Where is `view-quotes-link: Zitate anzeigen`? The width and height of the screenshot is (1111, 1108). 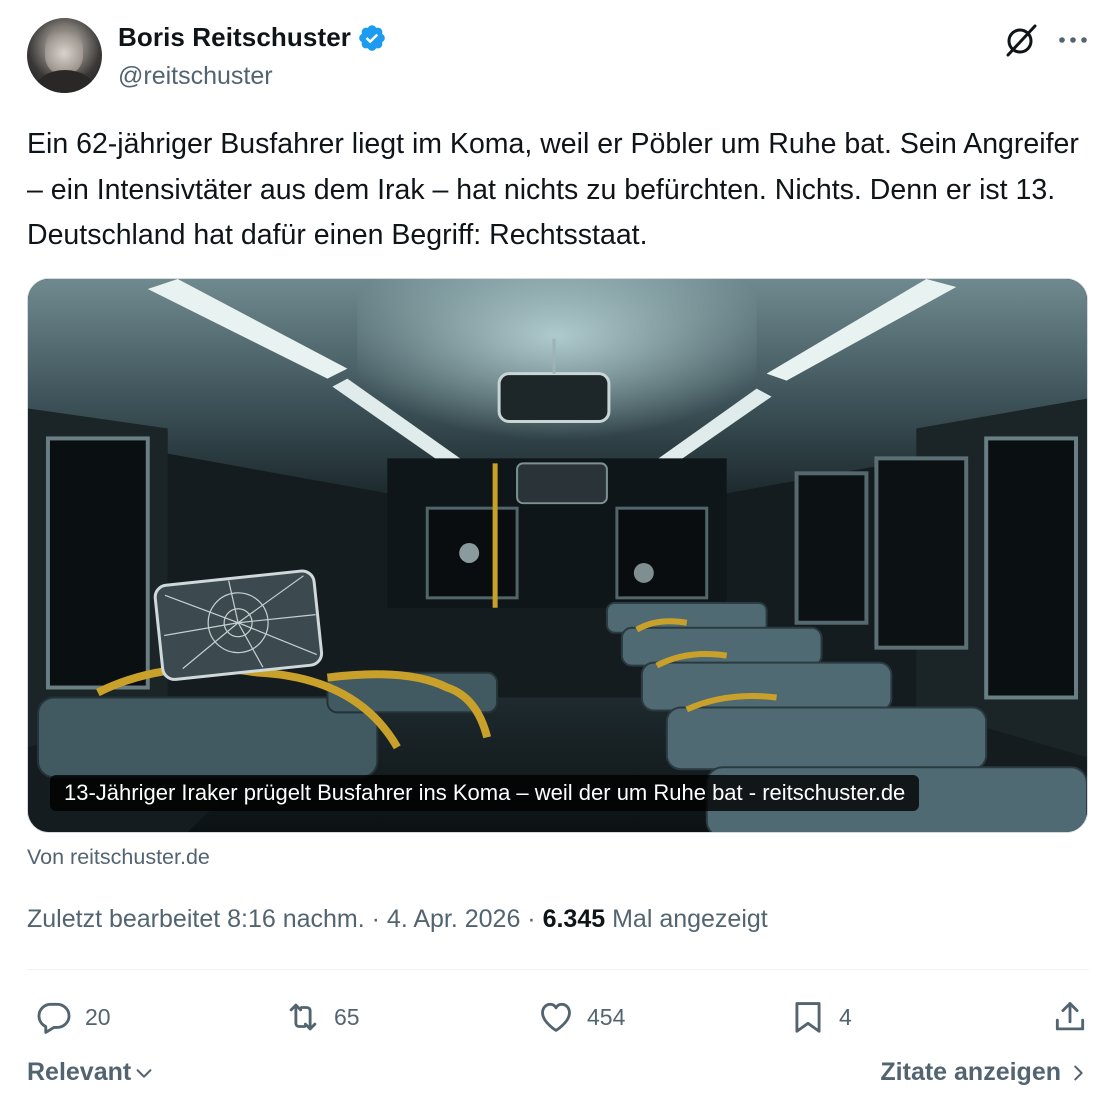 view-quotes-link: Zitate anzeigen is located at coordinates (984, 1072).